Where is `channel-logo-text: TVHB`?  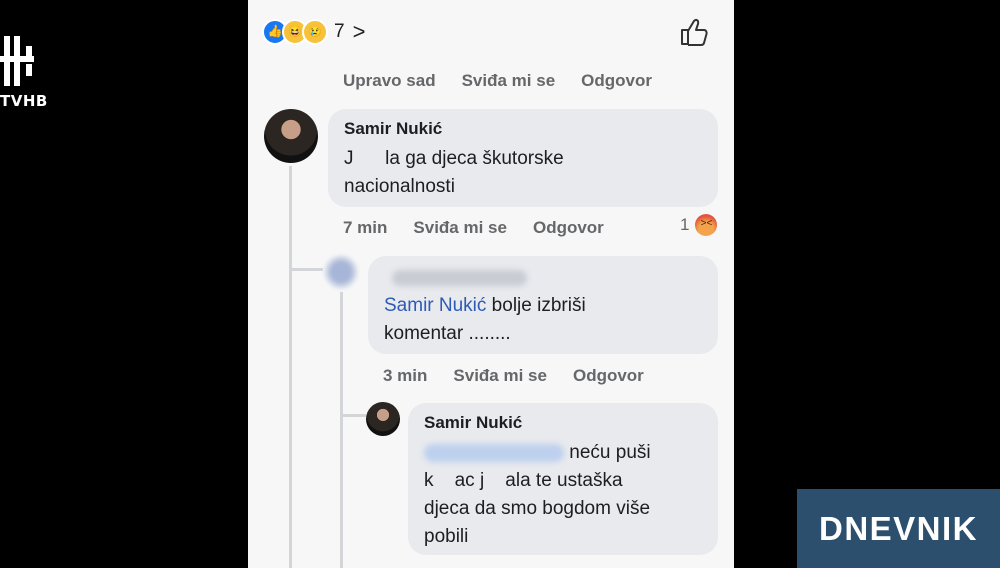 channel-logo-text: TVHB is located at coordinates (24, 101).